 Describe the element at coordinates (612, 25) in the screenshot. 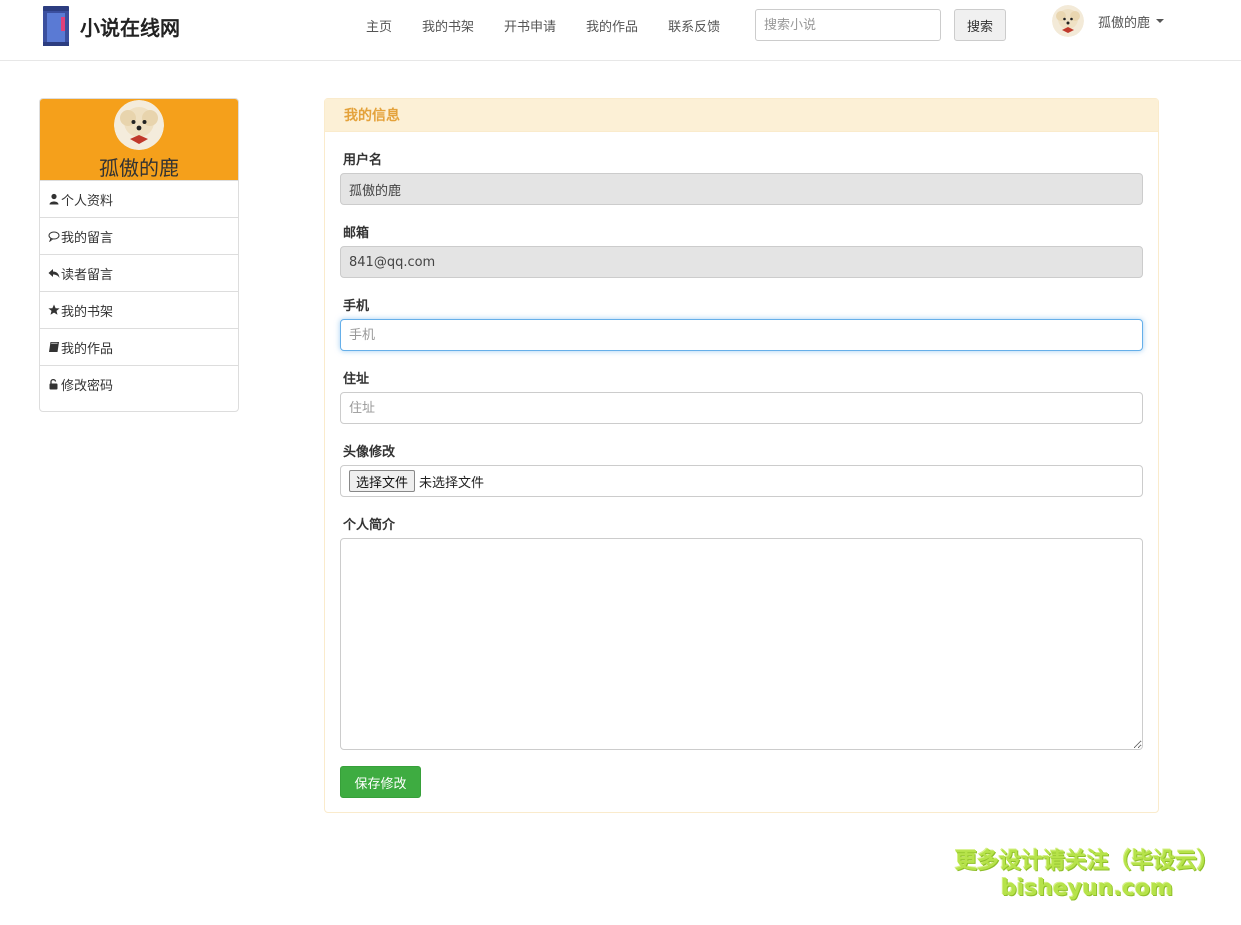

I see `nav-item-my-works: 我的作品` at that location.